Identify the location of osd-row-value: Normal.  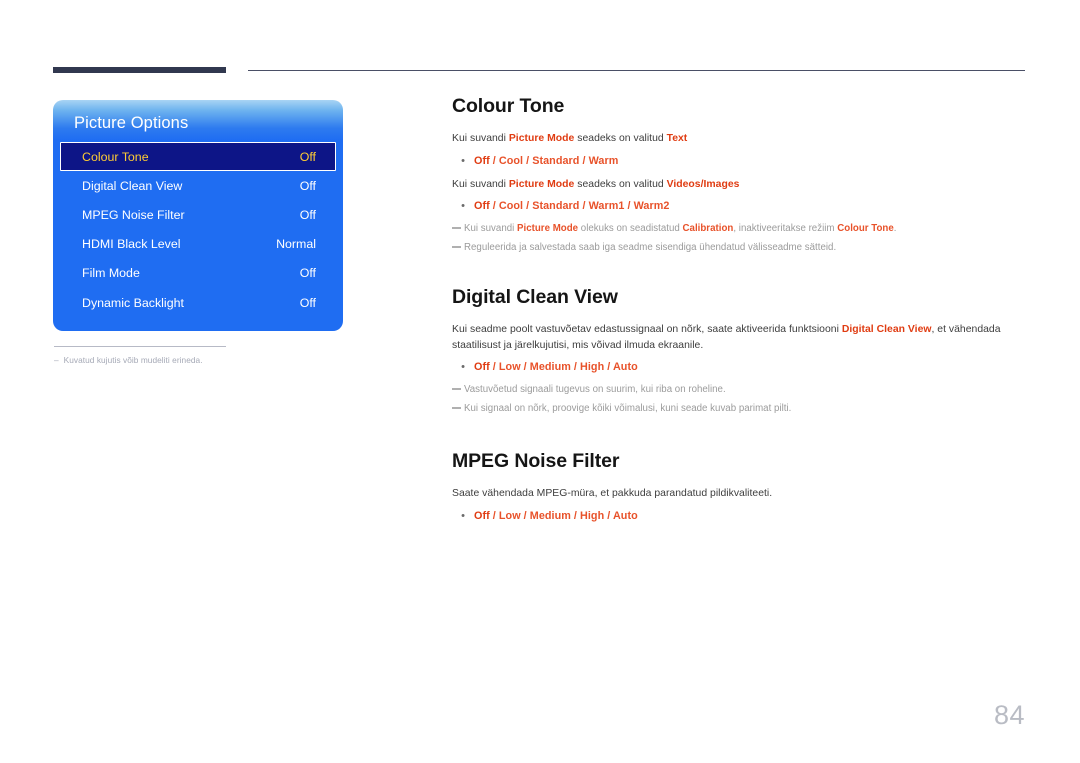
(296, 244).